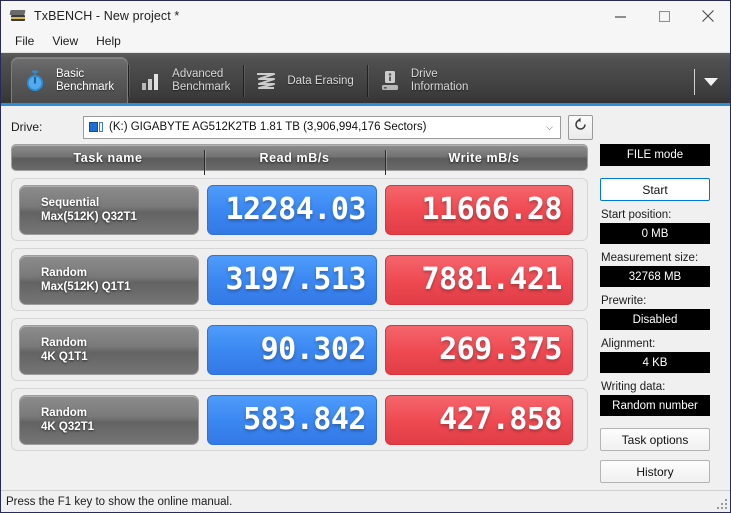  I want to click on tab-advanced-benchmark: Advanced Benchmark, so click(185, 81).